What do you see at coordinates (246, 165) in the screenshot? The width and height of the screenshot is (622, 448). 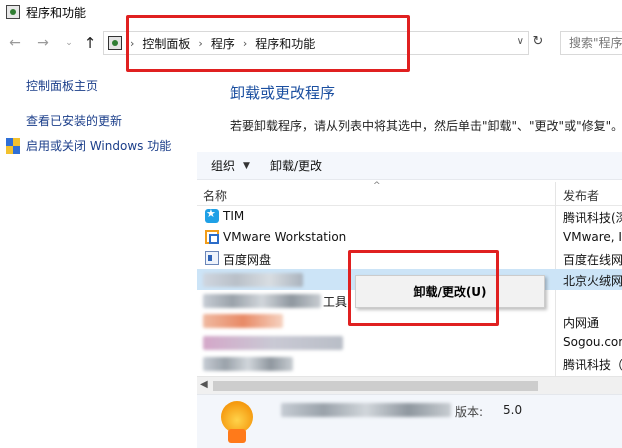 I see `caret-down-icon: ▼` at bounding box center [246, 165].